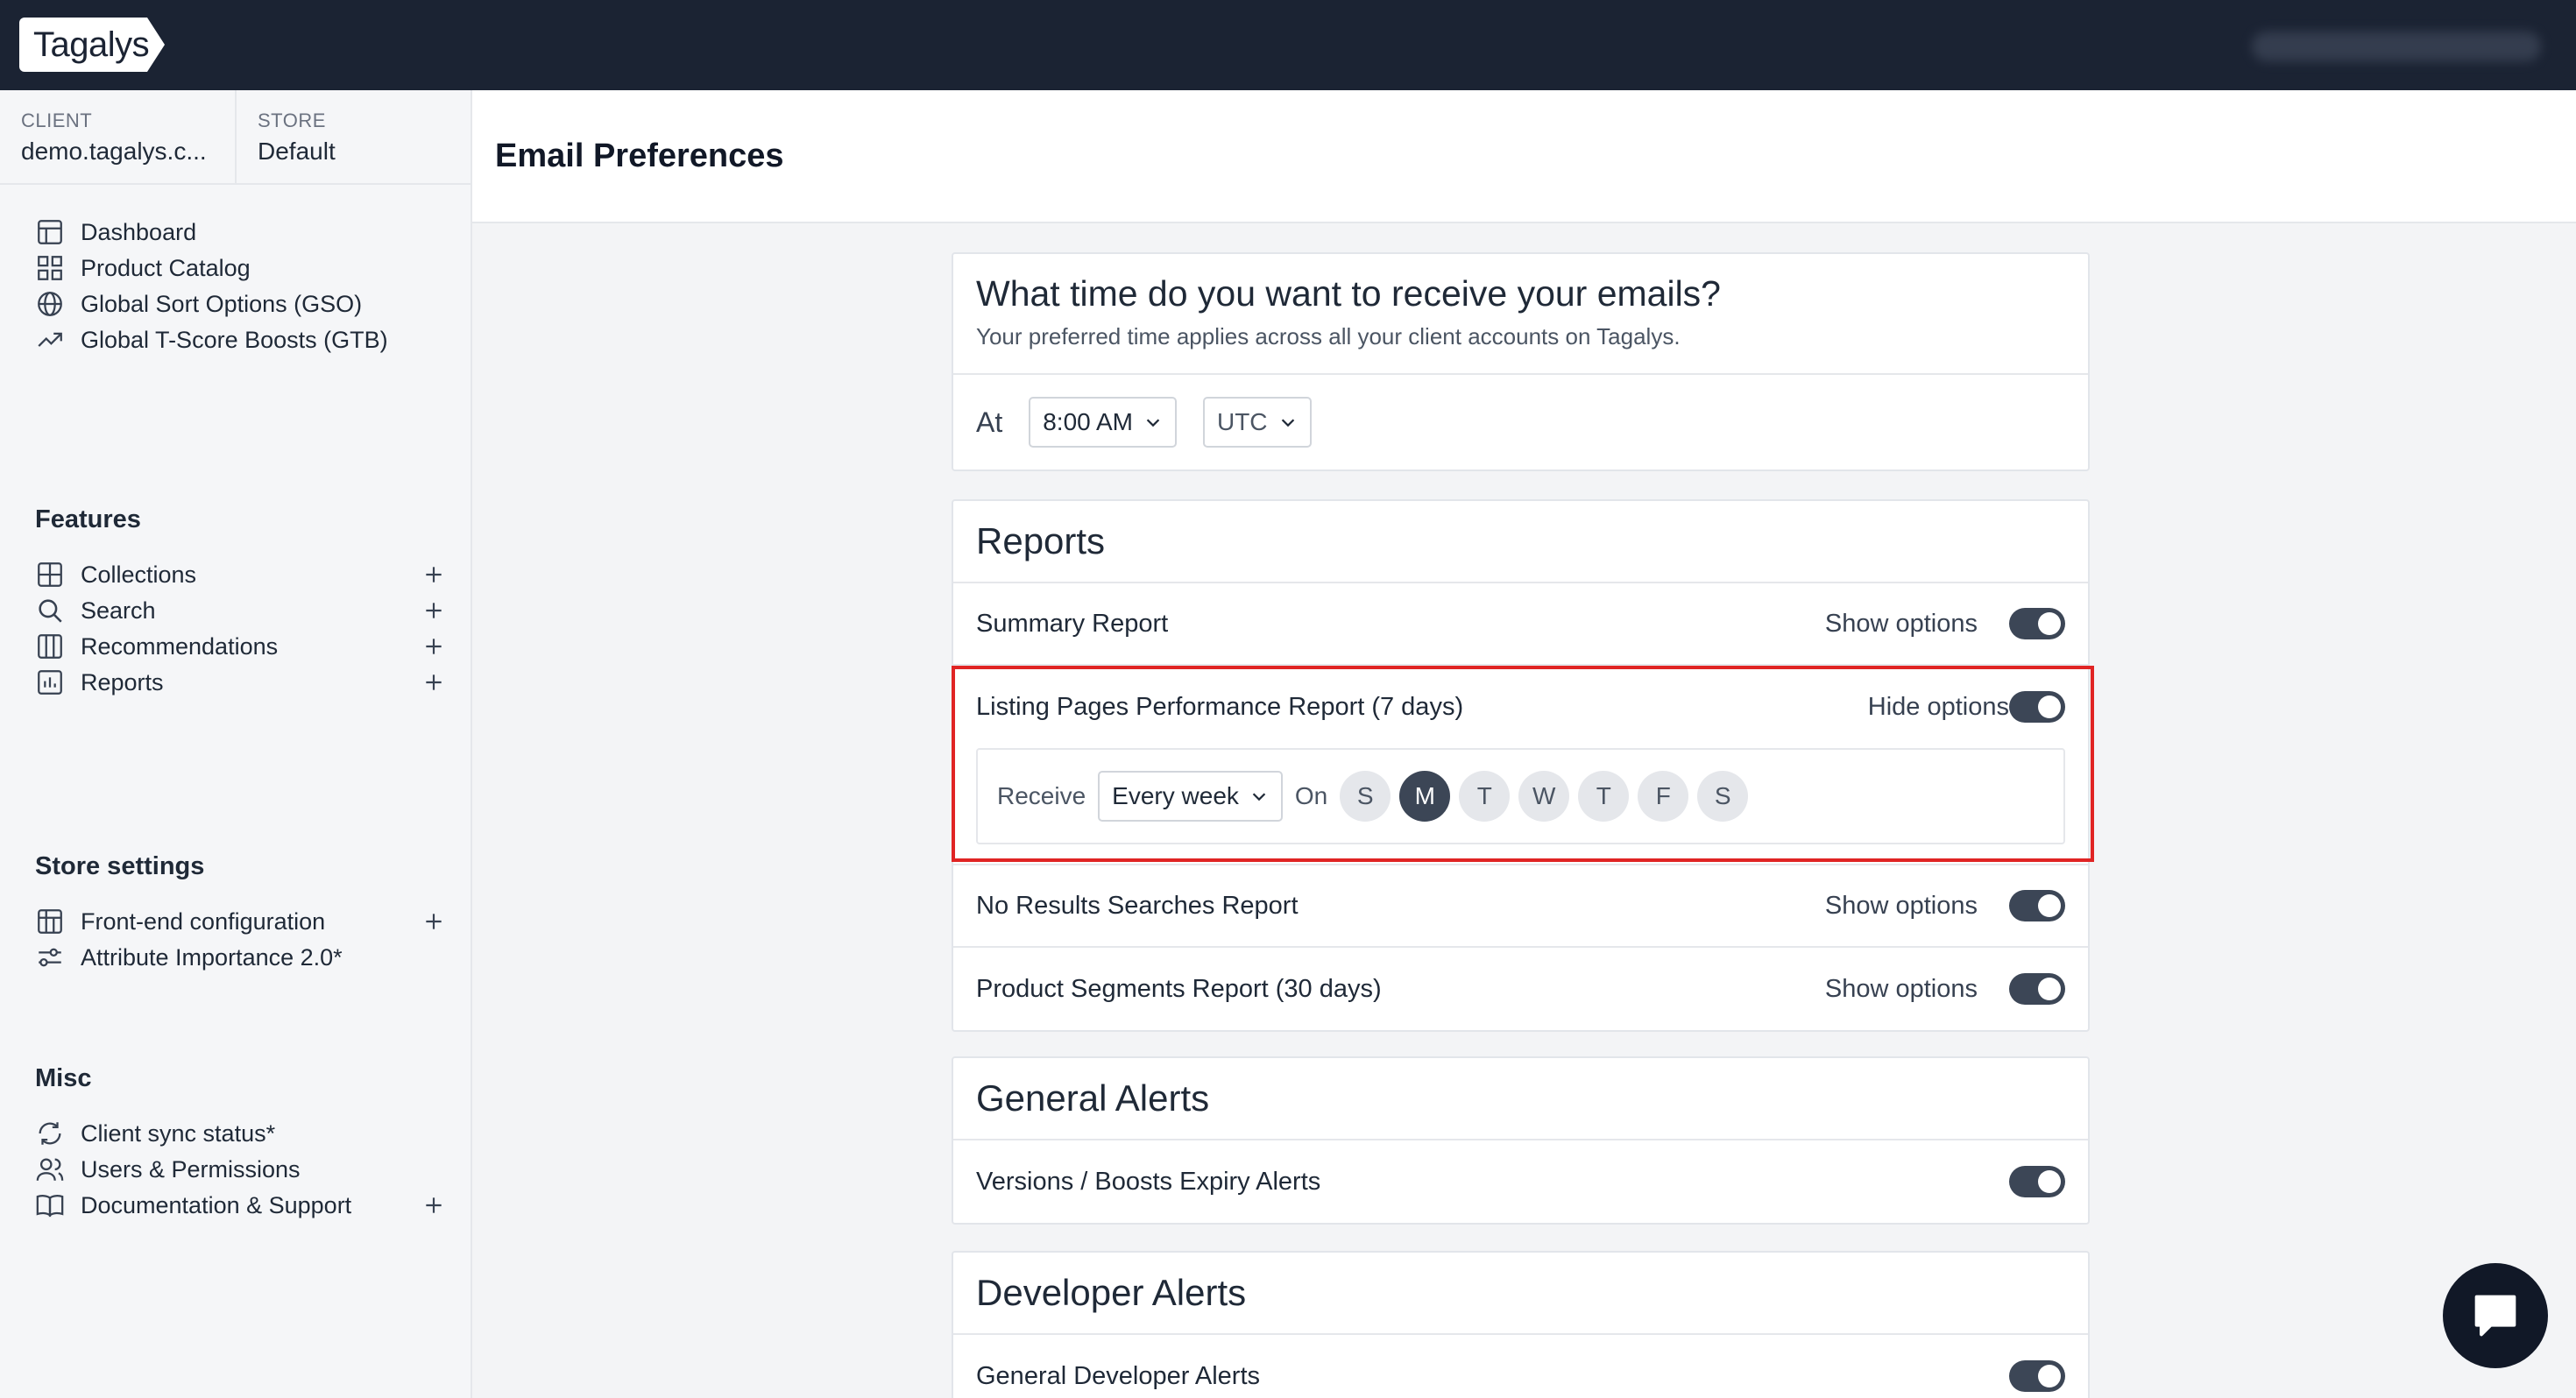 Image resolution: width=2576 pixels, height=1398 pixels. Describe the element at coordinates (1072, 623) in the screenshot. I see `report-name: Summary Report` at that location.